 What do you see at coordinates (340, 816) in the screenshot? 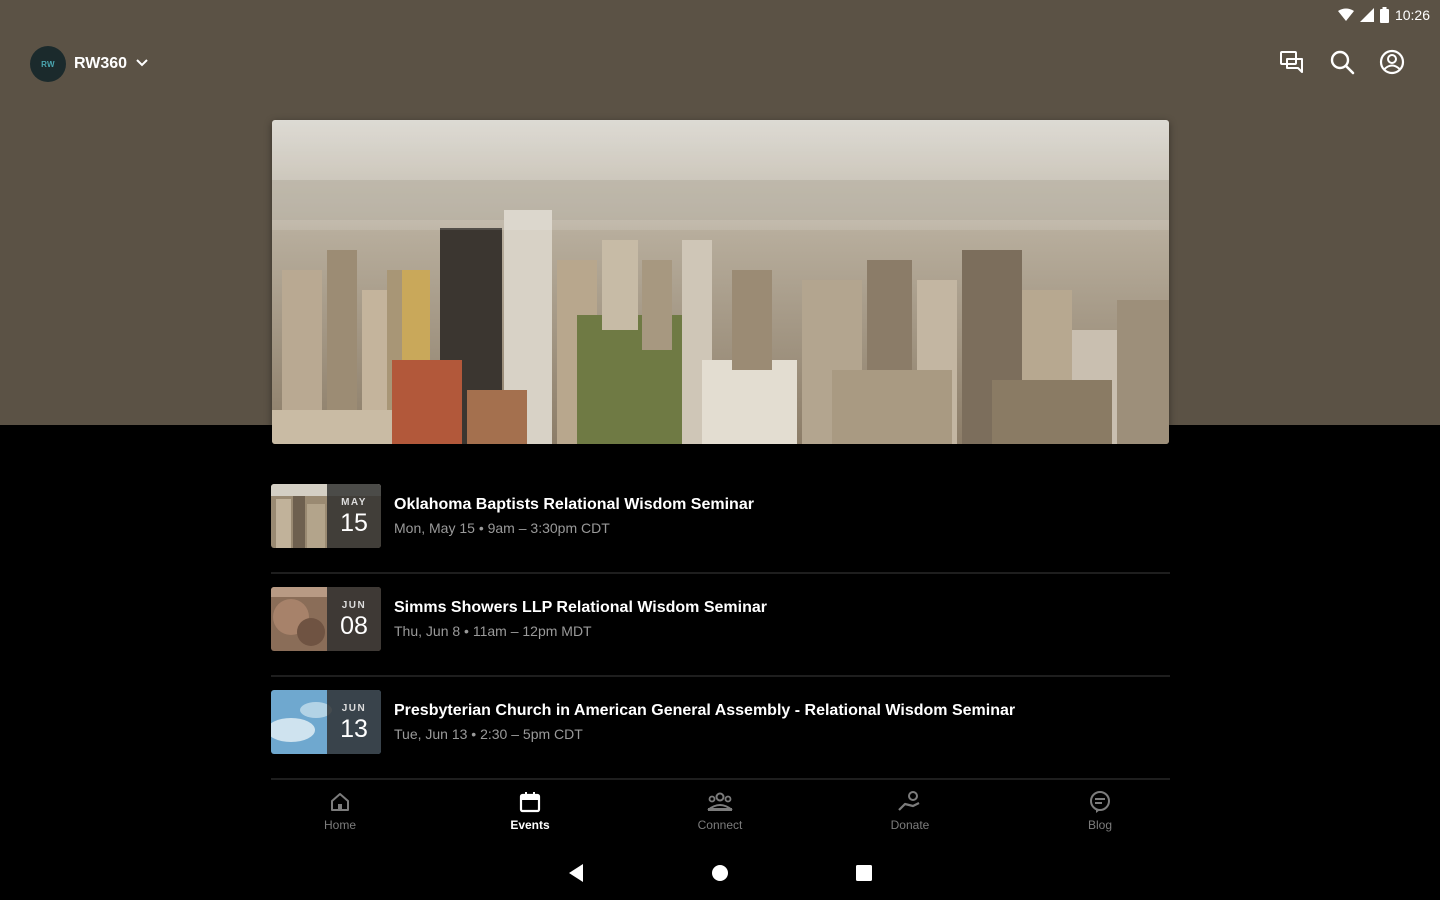
I see `nav-home: Home` at bounding box center [340, 816].